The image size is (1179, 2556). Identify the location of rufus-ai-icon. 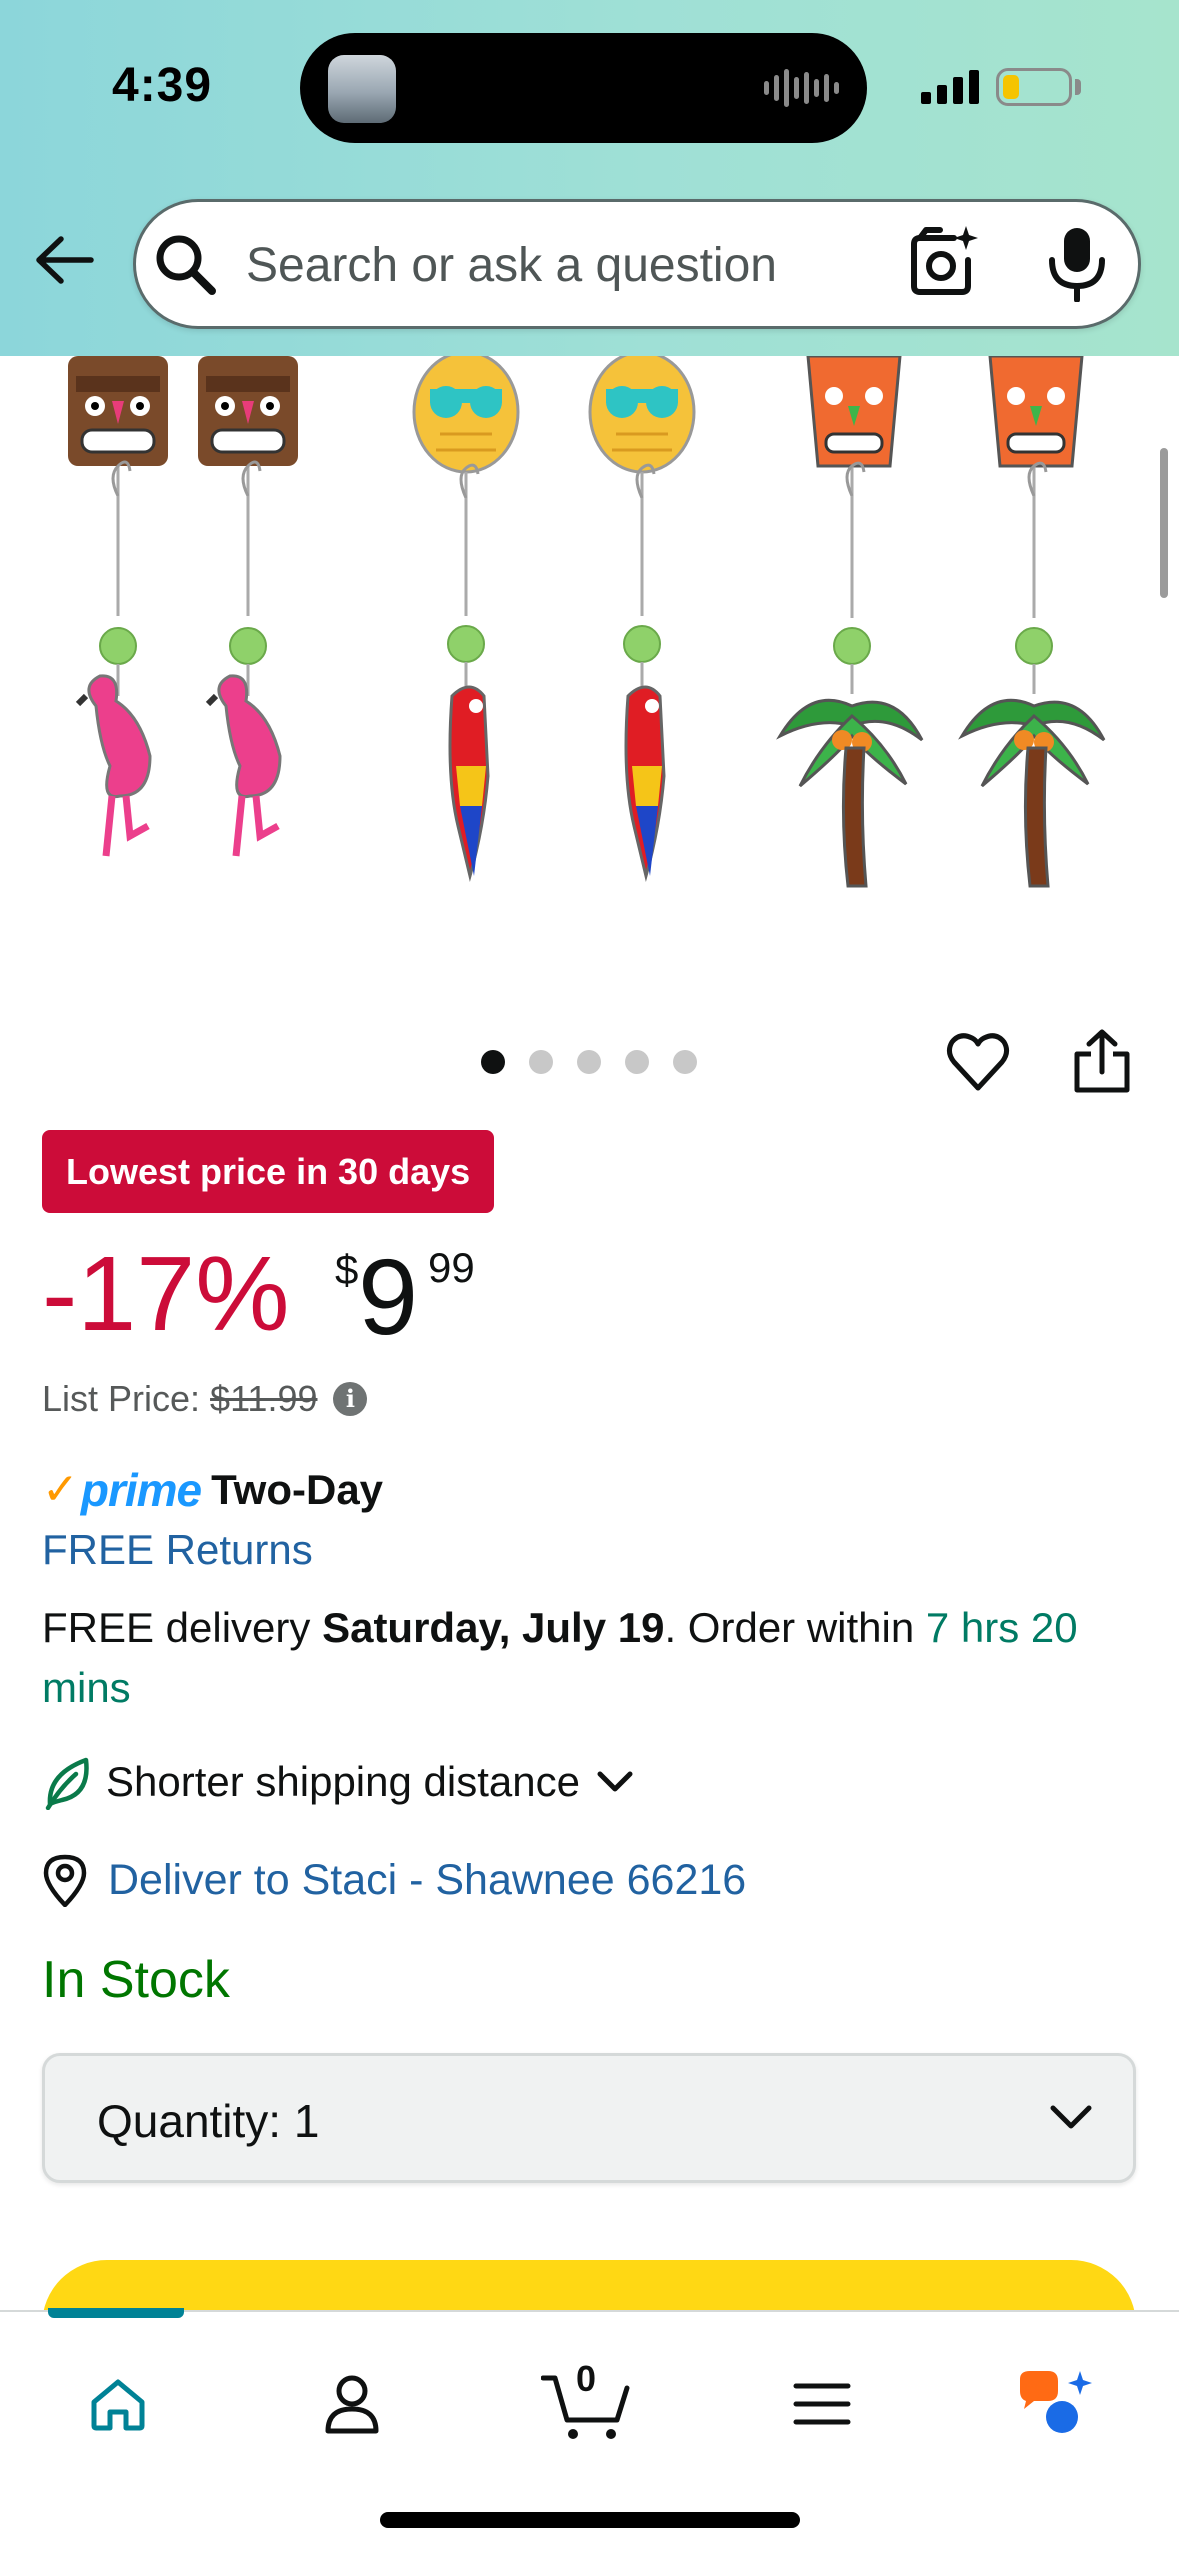
(1056, 2402).